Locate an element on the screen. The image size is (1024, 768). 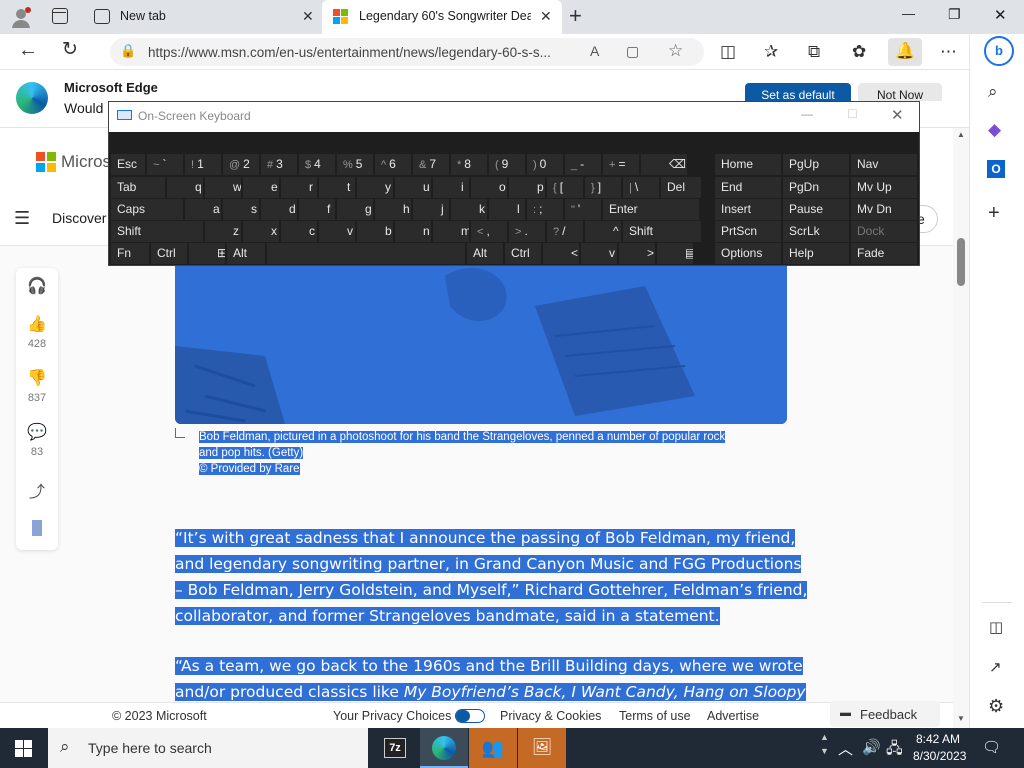
osk-key: " ' is located at coordinates (583, 209).